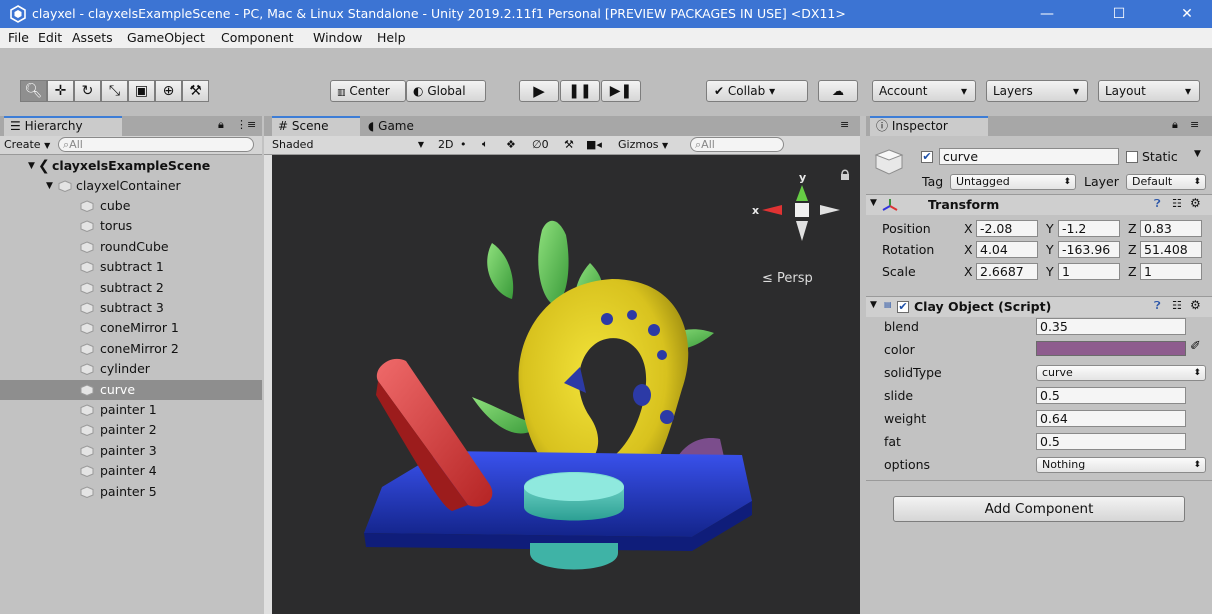 Image resolution: width=1212 pixels, height=614 pixels. I want to click on collab-dropdown: ✔ Collab ▾, so click(757, 91).